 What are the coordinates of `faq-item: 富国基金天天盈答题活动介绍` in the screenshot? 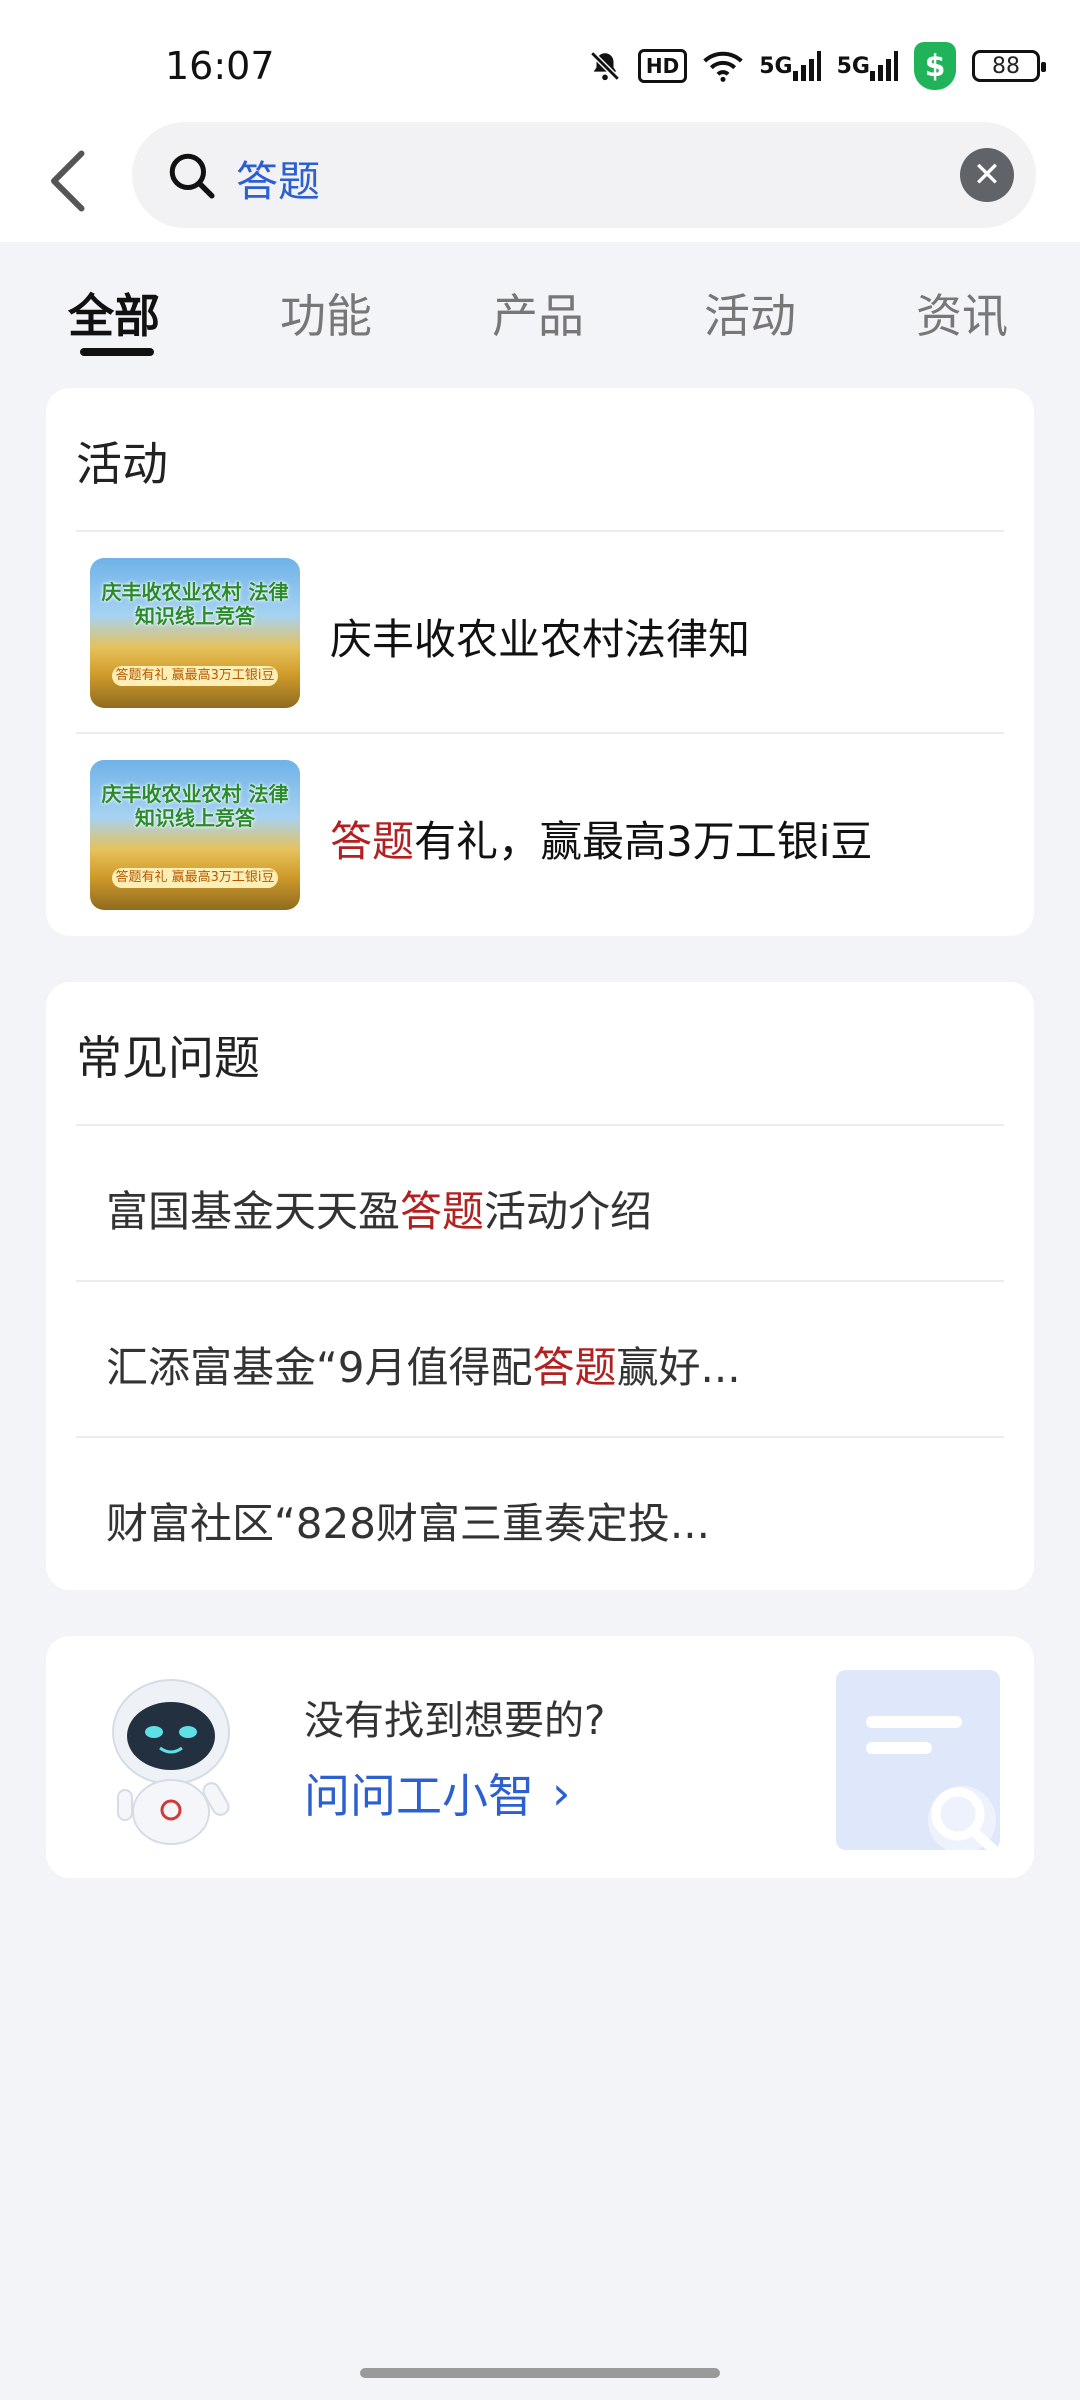 It's located at (540, 1203).